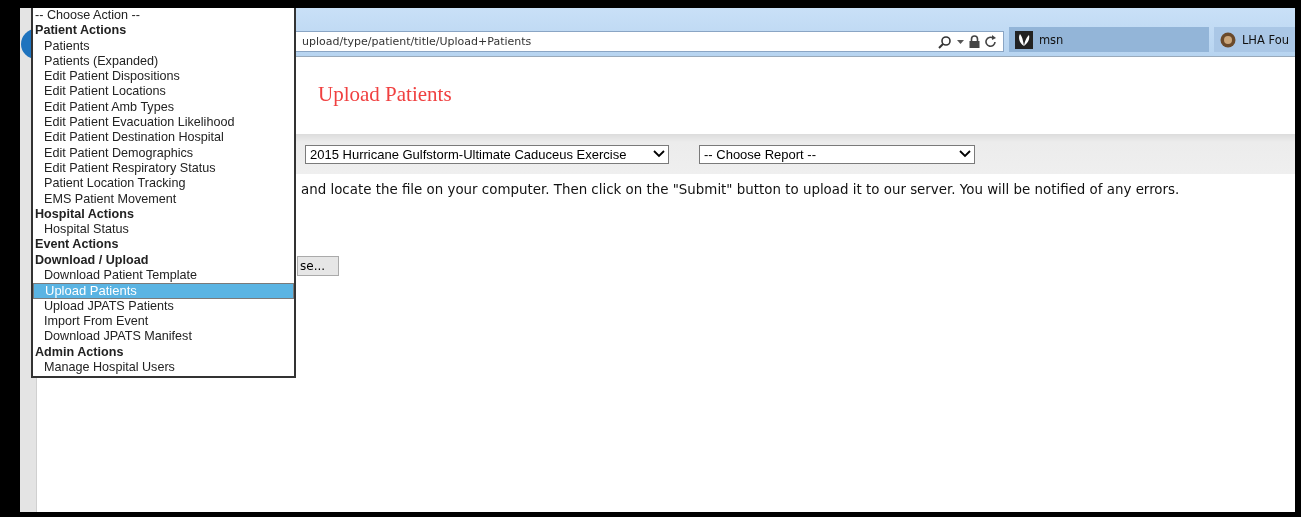 Image resolution: width=1301 pixels, height=517 pixels. Describe the element at coordinates (960, 41) in the screenshot. I see `caret-icon` at that location.